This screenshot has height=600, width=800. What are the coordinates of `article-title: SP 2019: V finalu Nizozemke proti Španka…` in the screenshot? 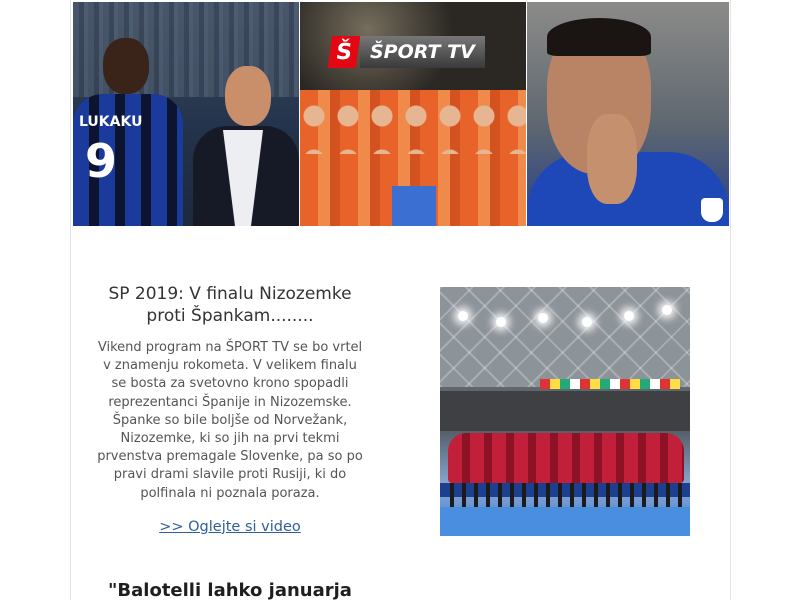 It's located at (230, 305).